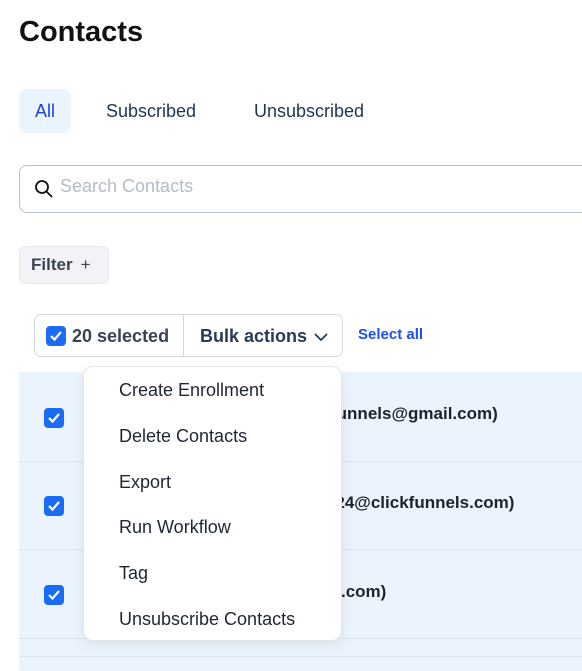 The width and height of the screenshot is (582, 671). Describe the element at coordinates (321, 337) in the screenshot. I see `chevron-down-icon` at that location.